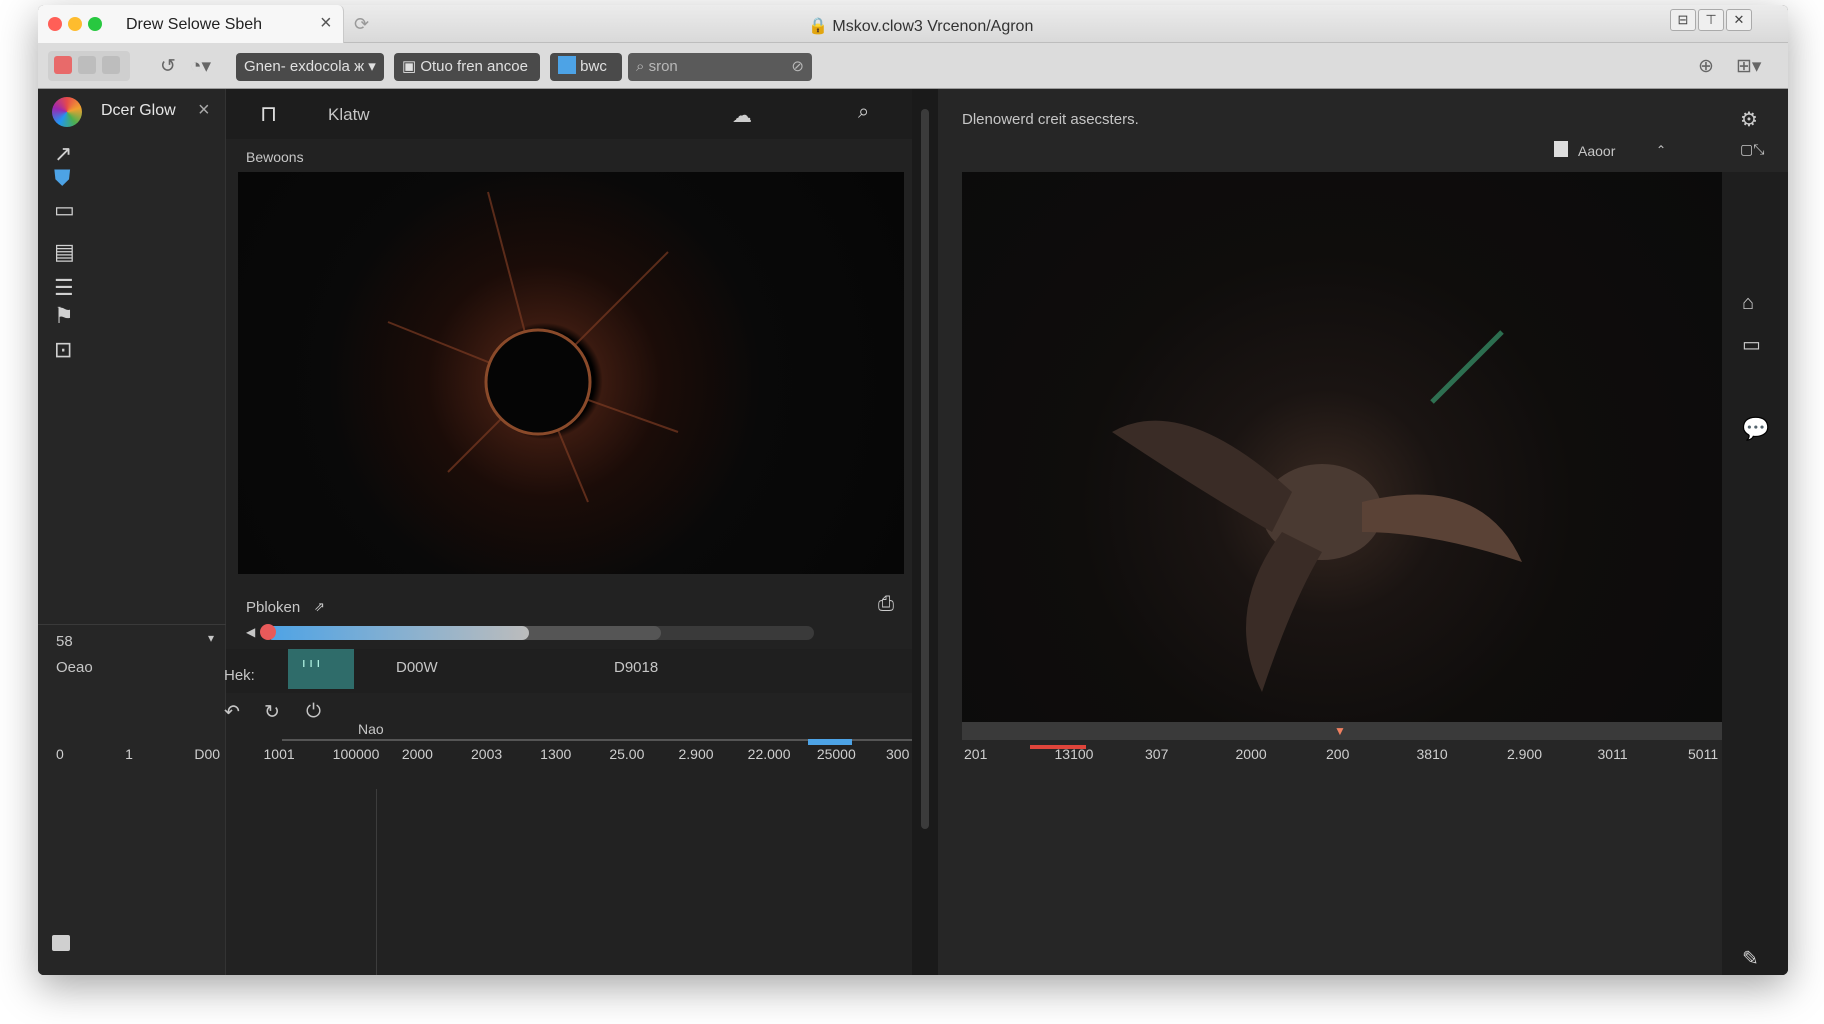 Image resolution: width=1824 pixels, height=1024 pixels. Describe the element at coordinates (67, 178) in the screenshot. I see `shield-icon: ⛊` at that location.